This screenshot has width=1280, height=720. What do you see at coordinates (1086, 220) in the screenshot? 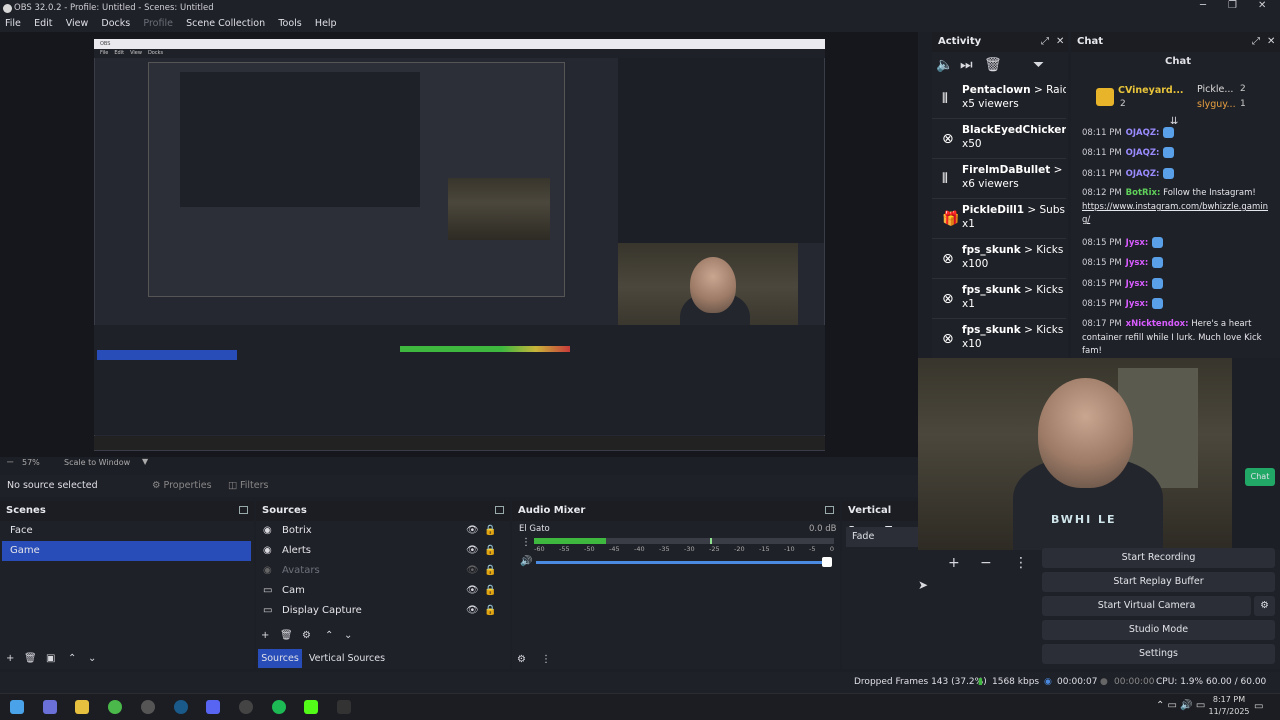
I see `chat-link: g/` at bounding box center [1086, 220].